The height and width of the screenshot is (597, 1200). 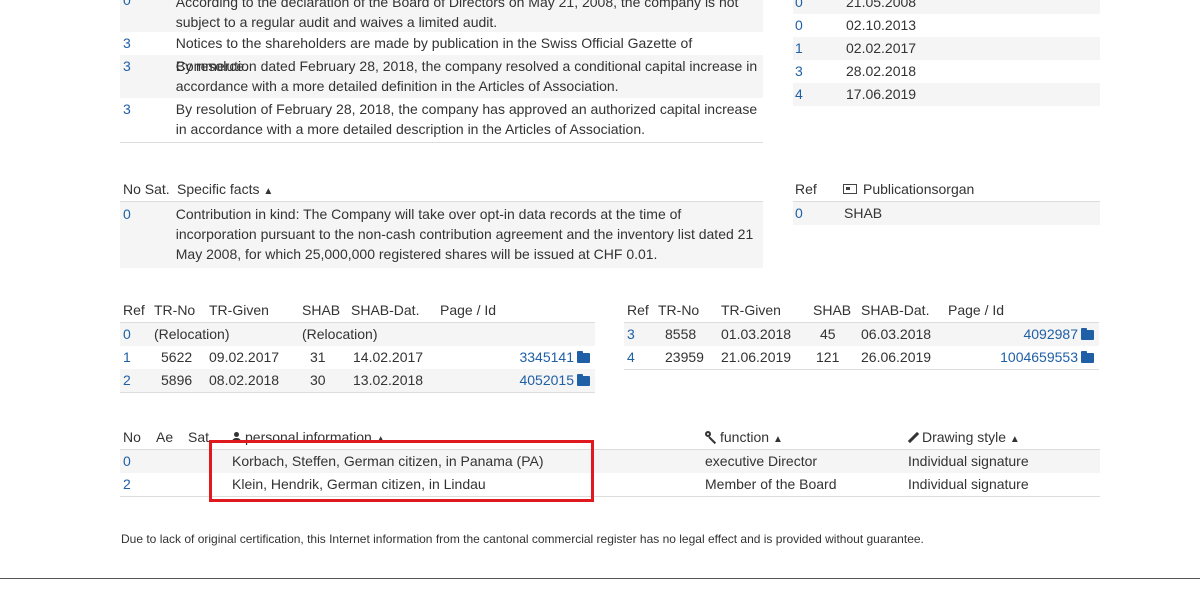 I want to click on page-id-text: 1004659553, so click(x=1039, y=357).